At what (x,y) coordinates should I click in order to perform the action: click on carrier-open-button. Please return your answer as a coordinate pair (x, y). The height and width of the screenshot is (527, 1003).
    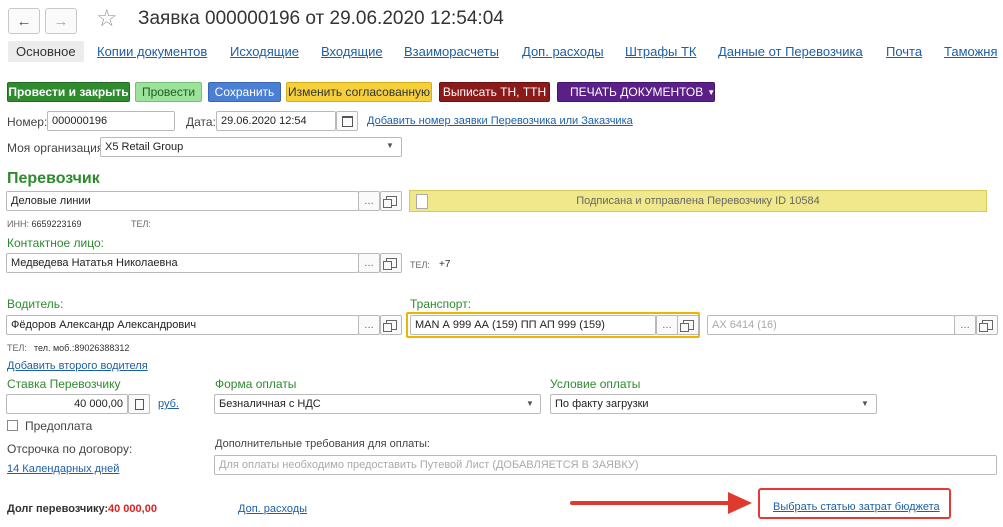
    Looking at the image, I should click on (391, 201).